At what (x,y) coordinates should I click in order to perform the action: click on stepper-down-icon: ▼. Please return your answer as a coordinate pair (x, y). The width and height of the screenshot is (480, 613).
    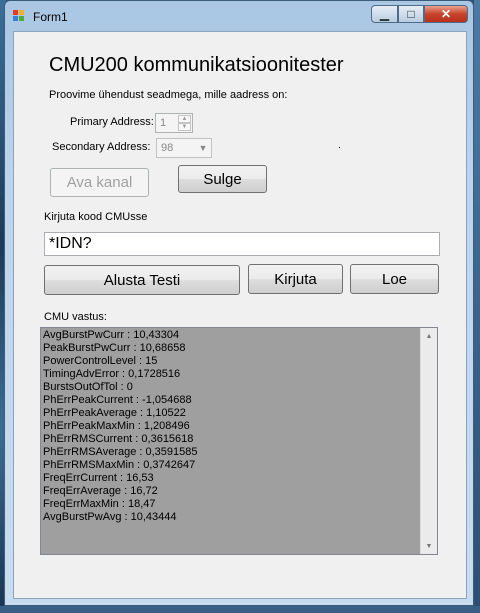
    Looking at the image, I should click on (184, 127).